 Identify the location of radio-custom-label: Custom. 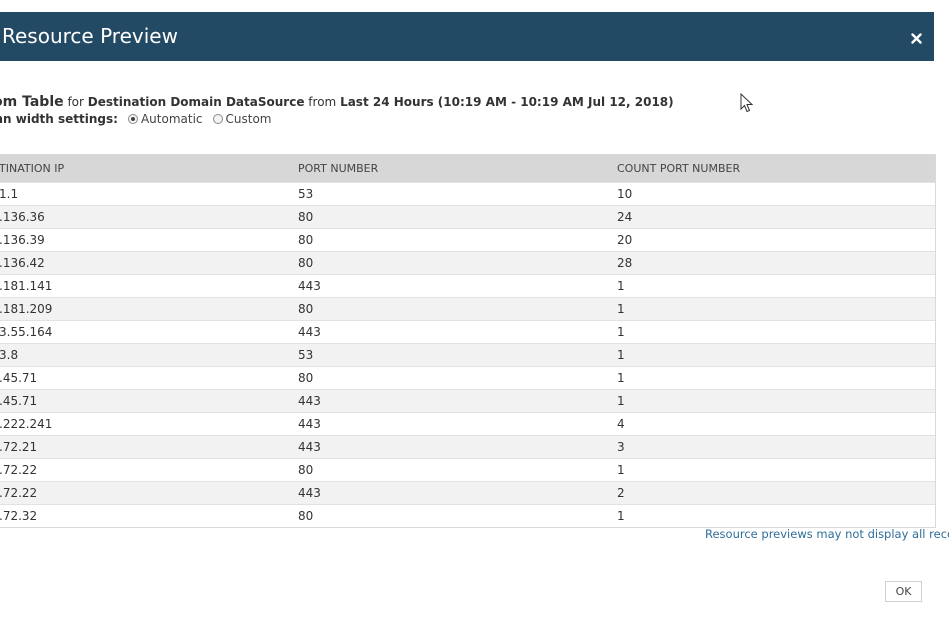
(249, 119).